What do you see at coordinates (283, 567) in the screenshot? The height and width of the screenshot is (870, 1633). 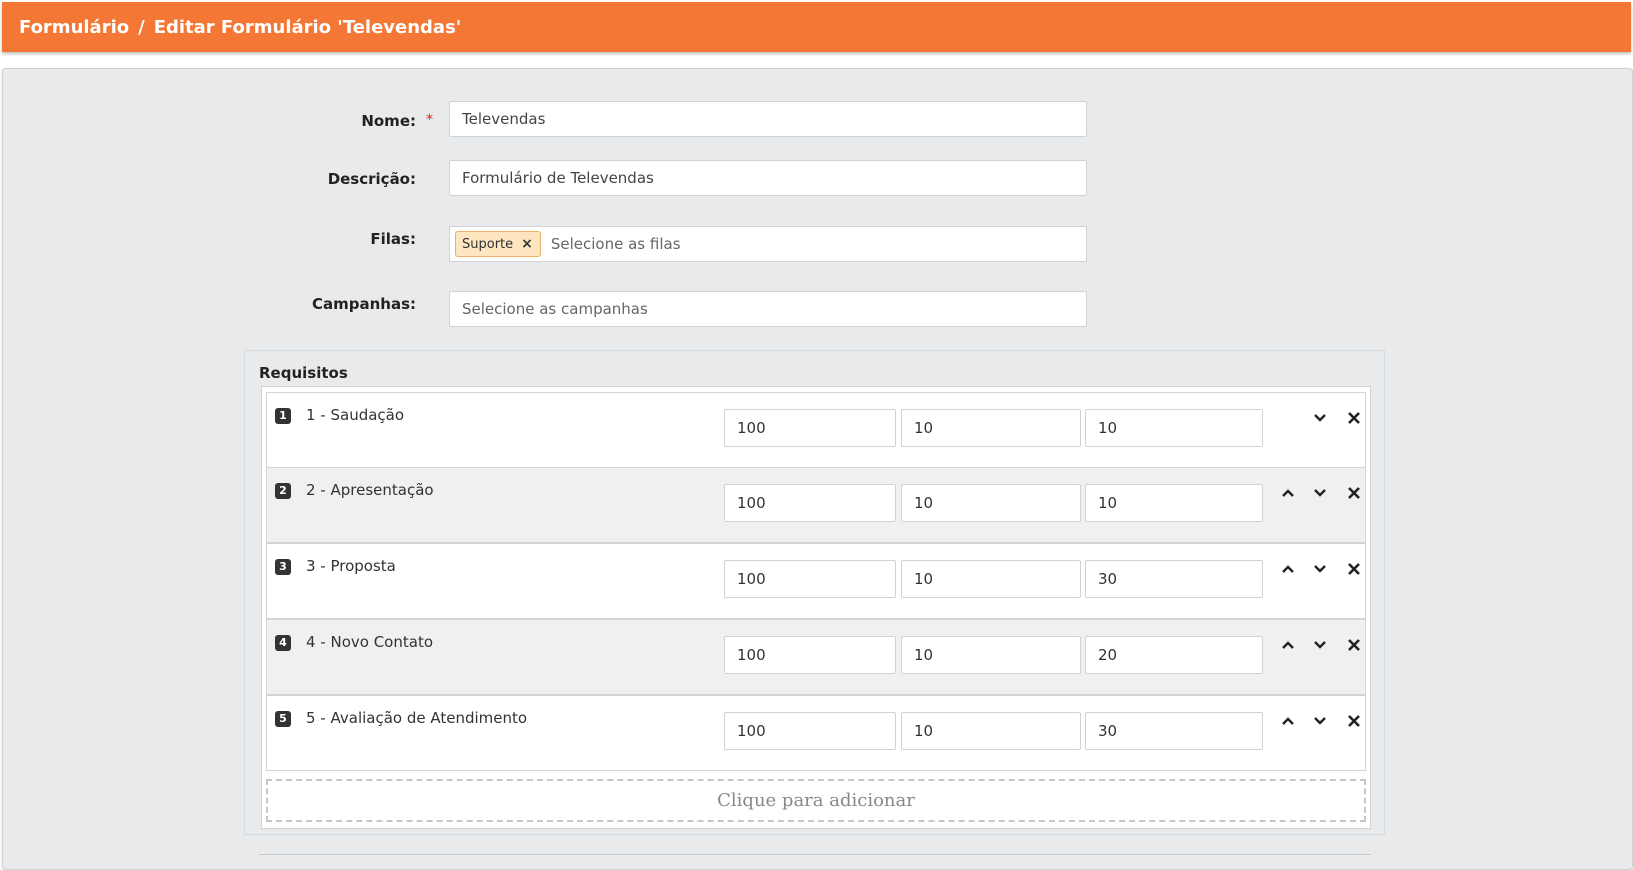 I see `requisito-number-badge: 3` at bounding box center [283, 567].